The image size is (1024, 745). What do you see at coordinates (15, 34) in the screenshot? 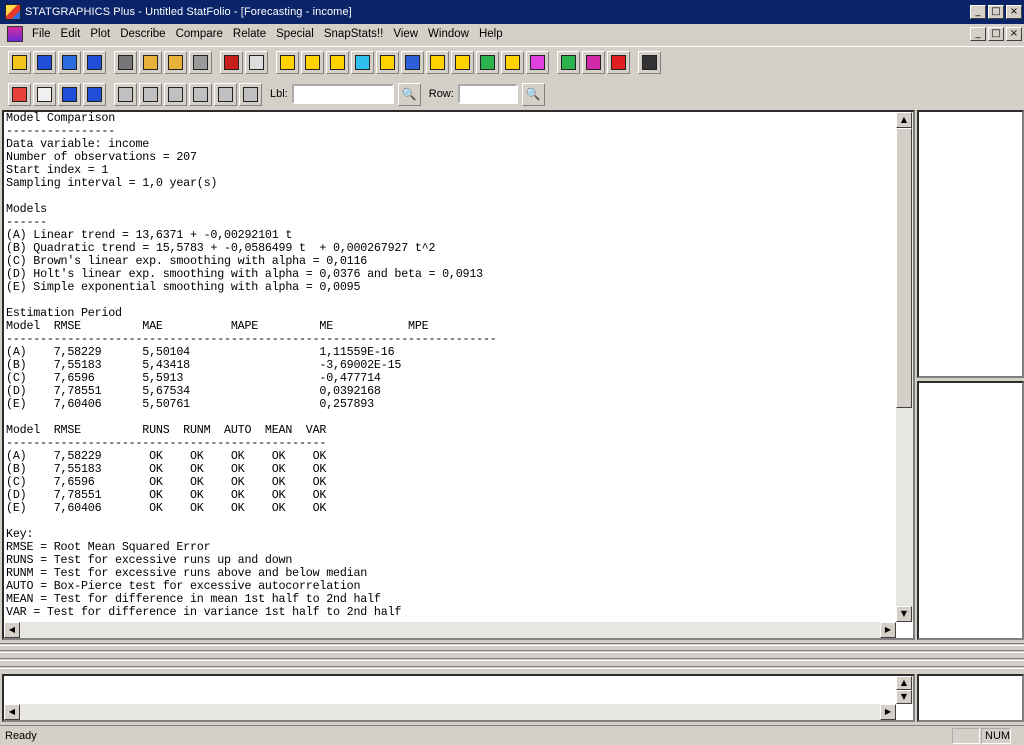
I see `document-system-menu-icon` at bounding box center [15, 34].